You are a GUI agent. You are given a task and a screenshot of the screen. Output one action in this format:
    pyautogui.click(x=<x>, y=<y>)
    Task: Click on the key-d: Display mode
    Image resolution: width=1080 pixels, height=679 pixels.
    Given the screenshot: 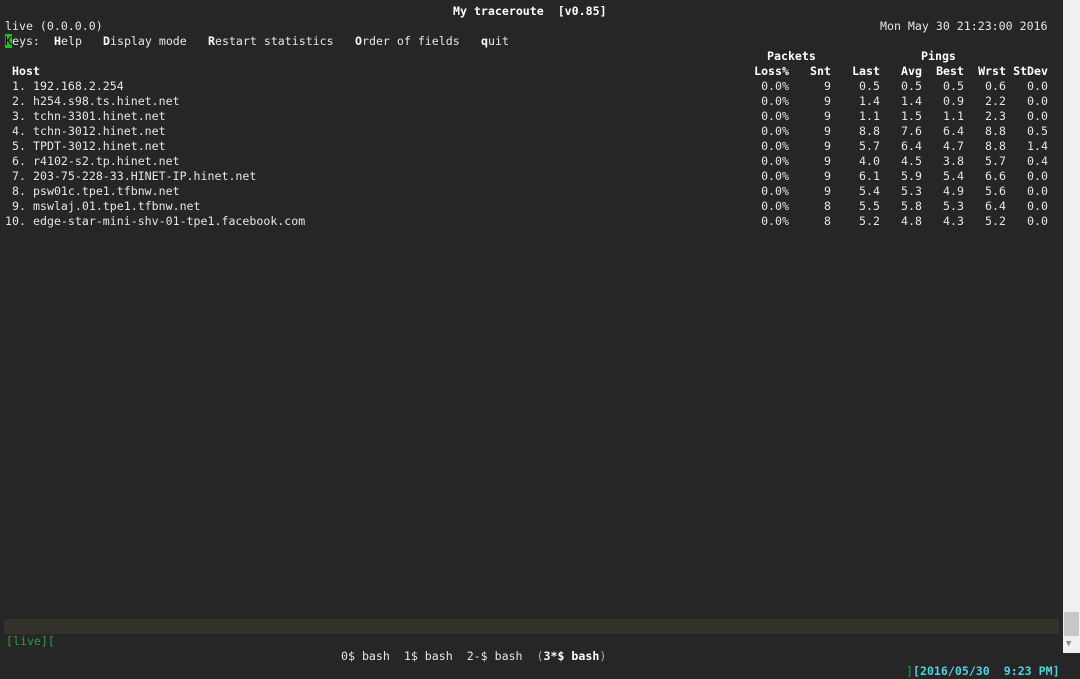 What is the action you would take?
    pyautogui.click(x=145, y=41)
    